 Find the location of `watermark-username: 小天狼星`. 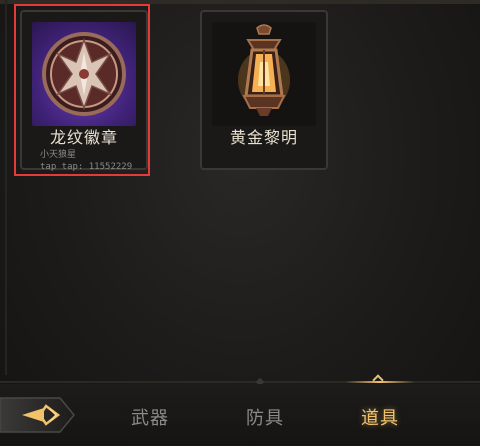

watermark-username: 小天狼星 is located at coordinates (58, 155).